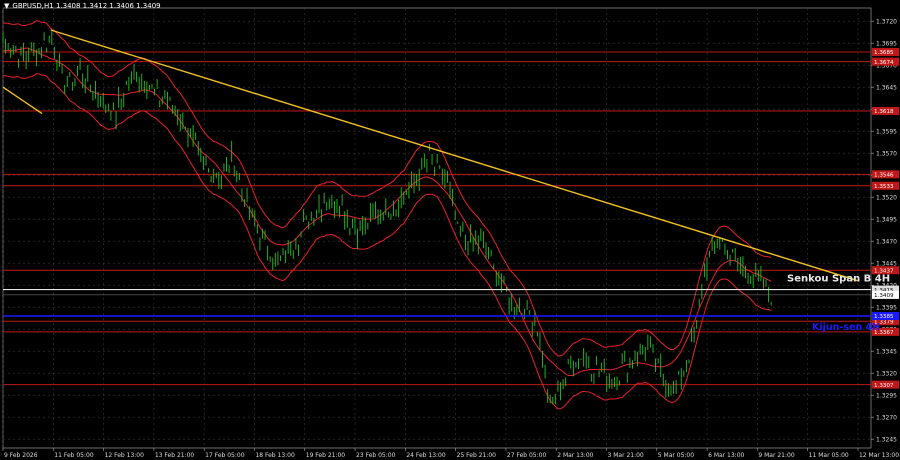 The image size is (900, 460). I want to click on y-tick-label: 1.3645, so click(886, 88).